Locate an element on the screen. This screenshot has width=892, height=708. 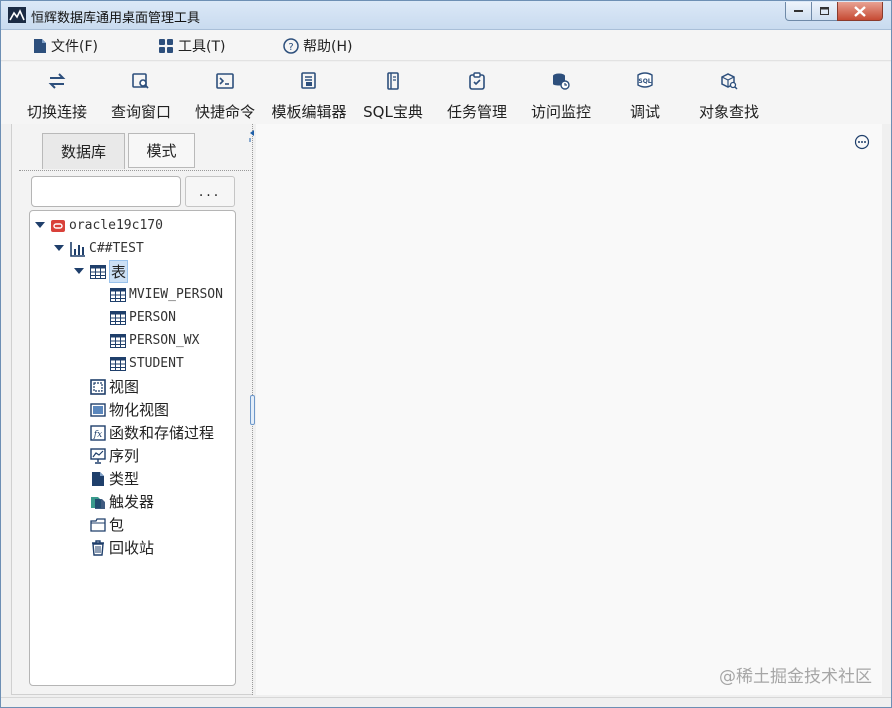
tree-node-materialized-views: 物化视图 is located at coordinates (129, 409).